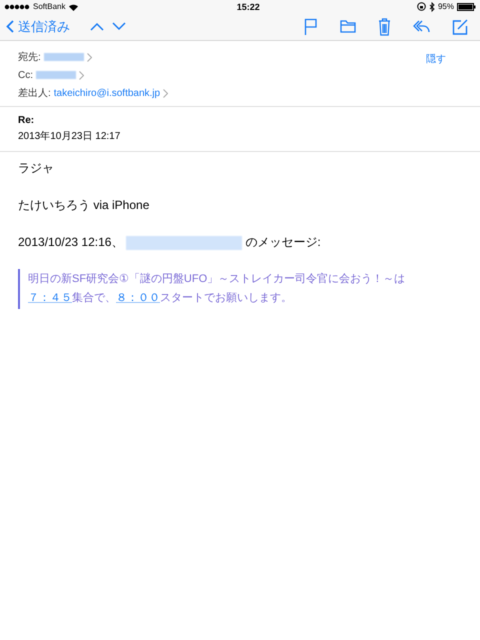 Image resolution: width=480 pixels, height=640 pixels. Describe the element at coordinates (97, 26) in the screenshot. I see `chevron-up-icon` at that location.